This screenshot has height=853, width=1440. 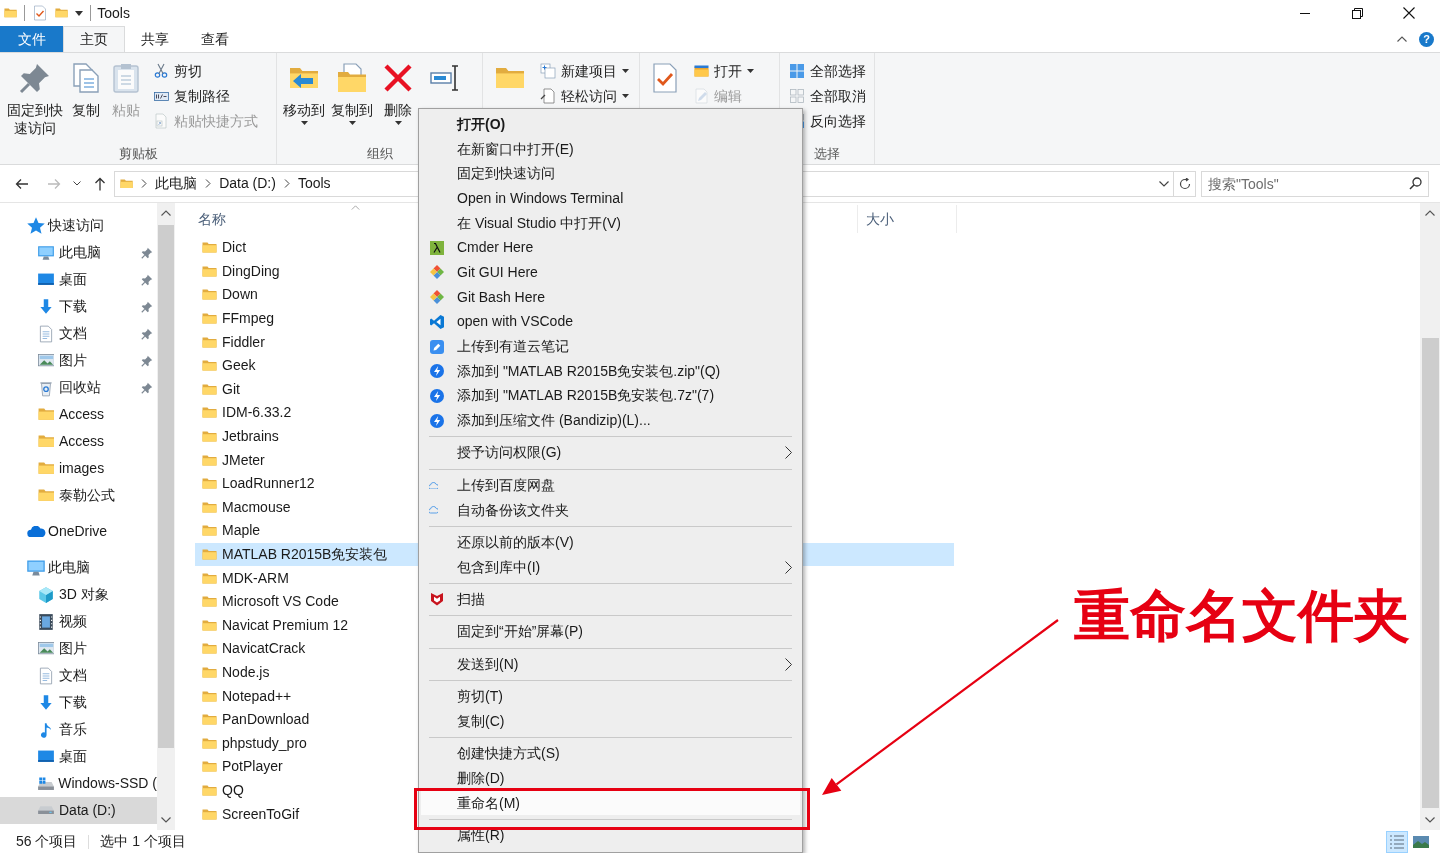 What do you see at coordinates (143, 841) in the screenshot?
I see `selection-count: 选中 1 个项目` at bounding box center [143, 841].